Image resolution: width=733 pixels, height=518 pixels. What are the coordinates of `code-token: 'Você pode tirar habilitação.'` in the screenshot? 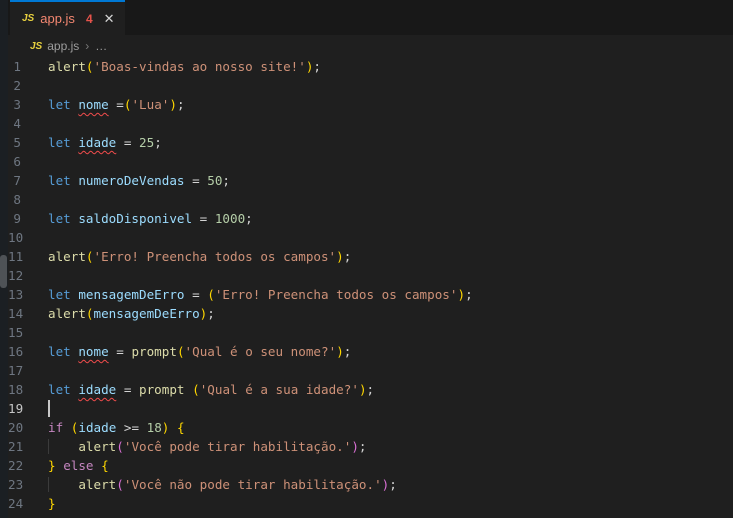 It's located at (237, 446).